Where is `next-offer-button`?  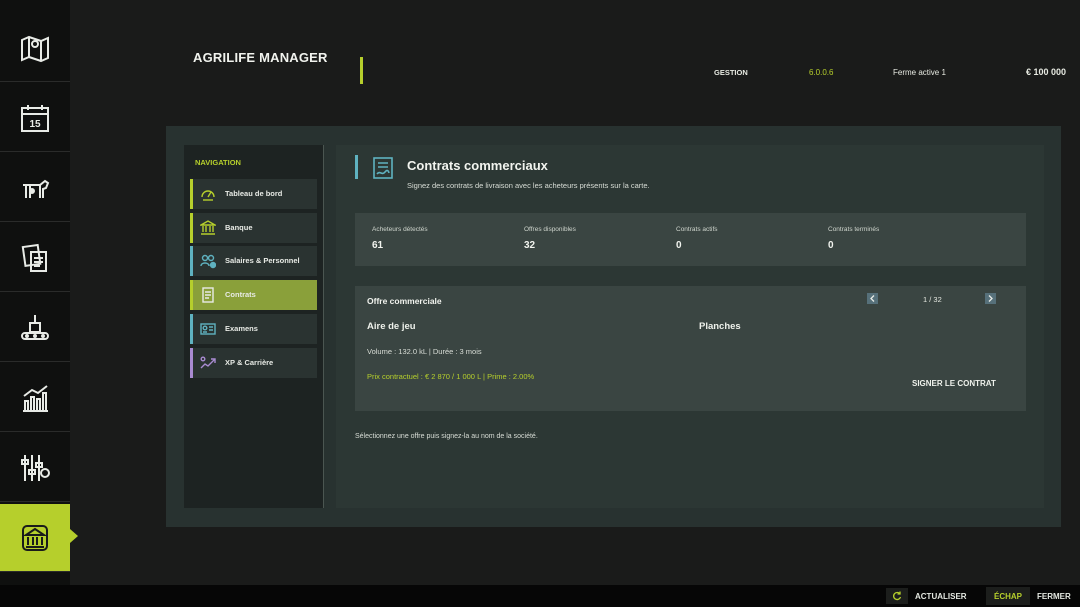 next-offer-button is located at coordinates (990, 298).